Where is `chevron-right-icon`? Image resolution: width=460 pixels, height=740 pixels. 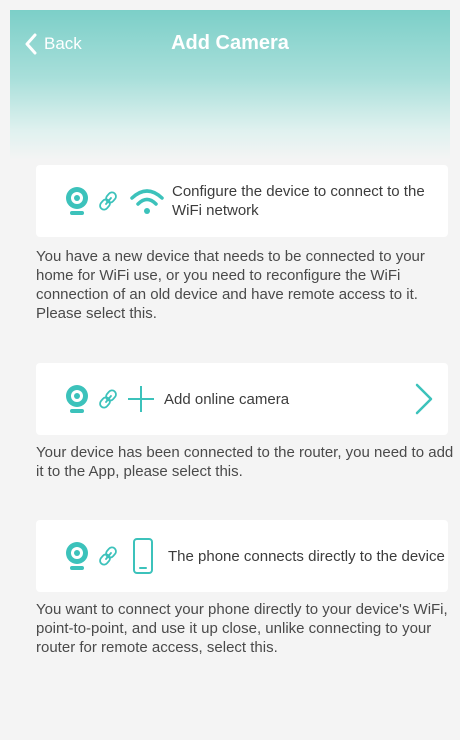
chevron-right-icon is located at coordinates (424, 399).